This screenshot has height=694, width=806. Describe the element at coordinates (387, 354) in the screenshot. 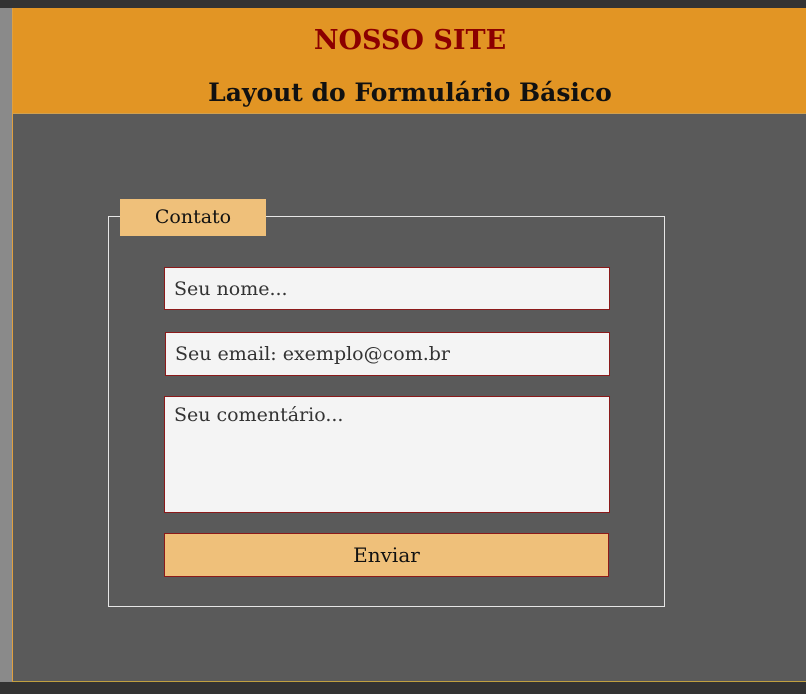

I see `email-input` at that location.